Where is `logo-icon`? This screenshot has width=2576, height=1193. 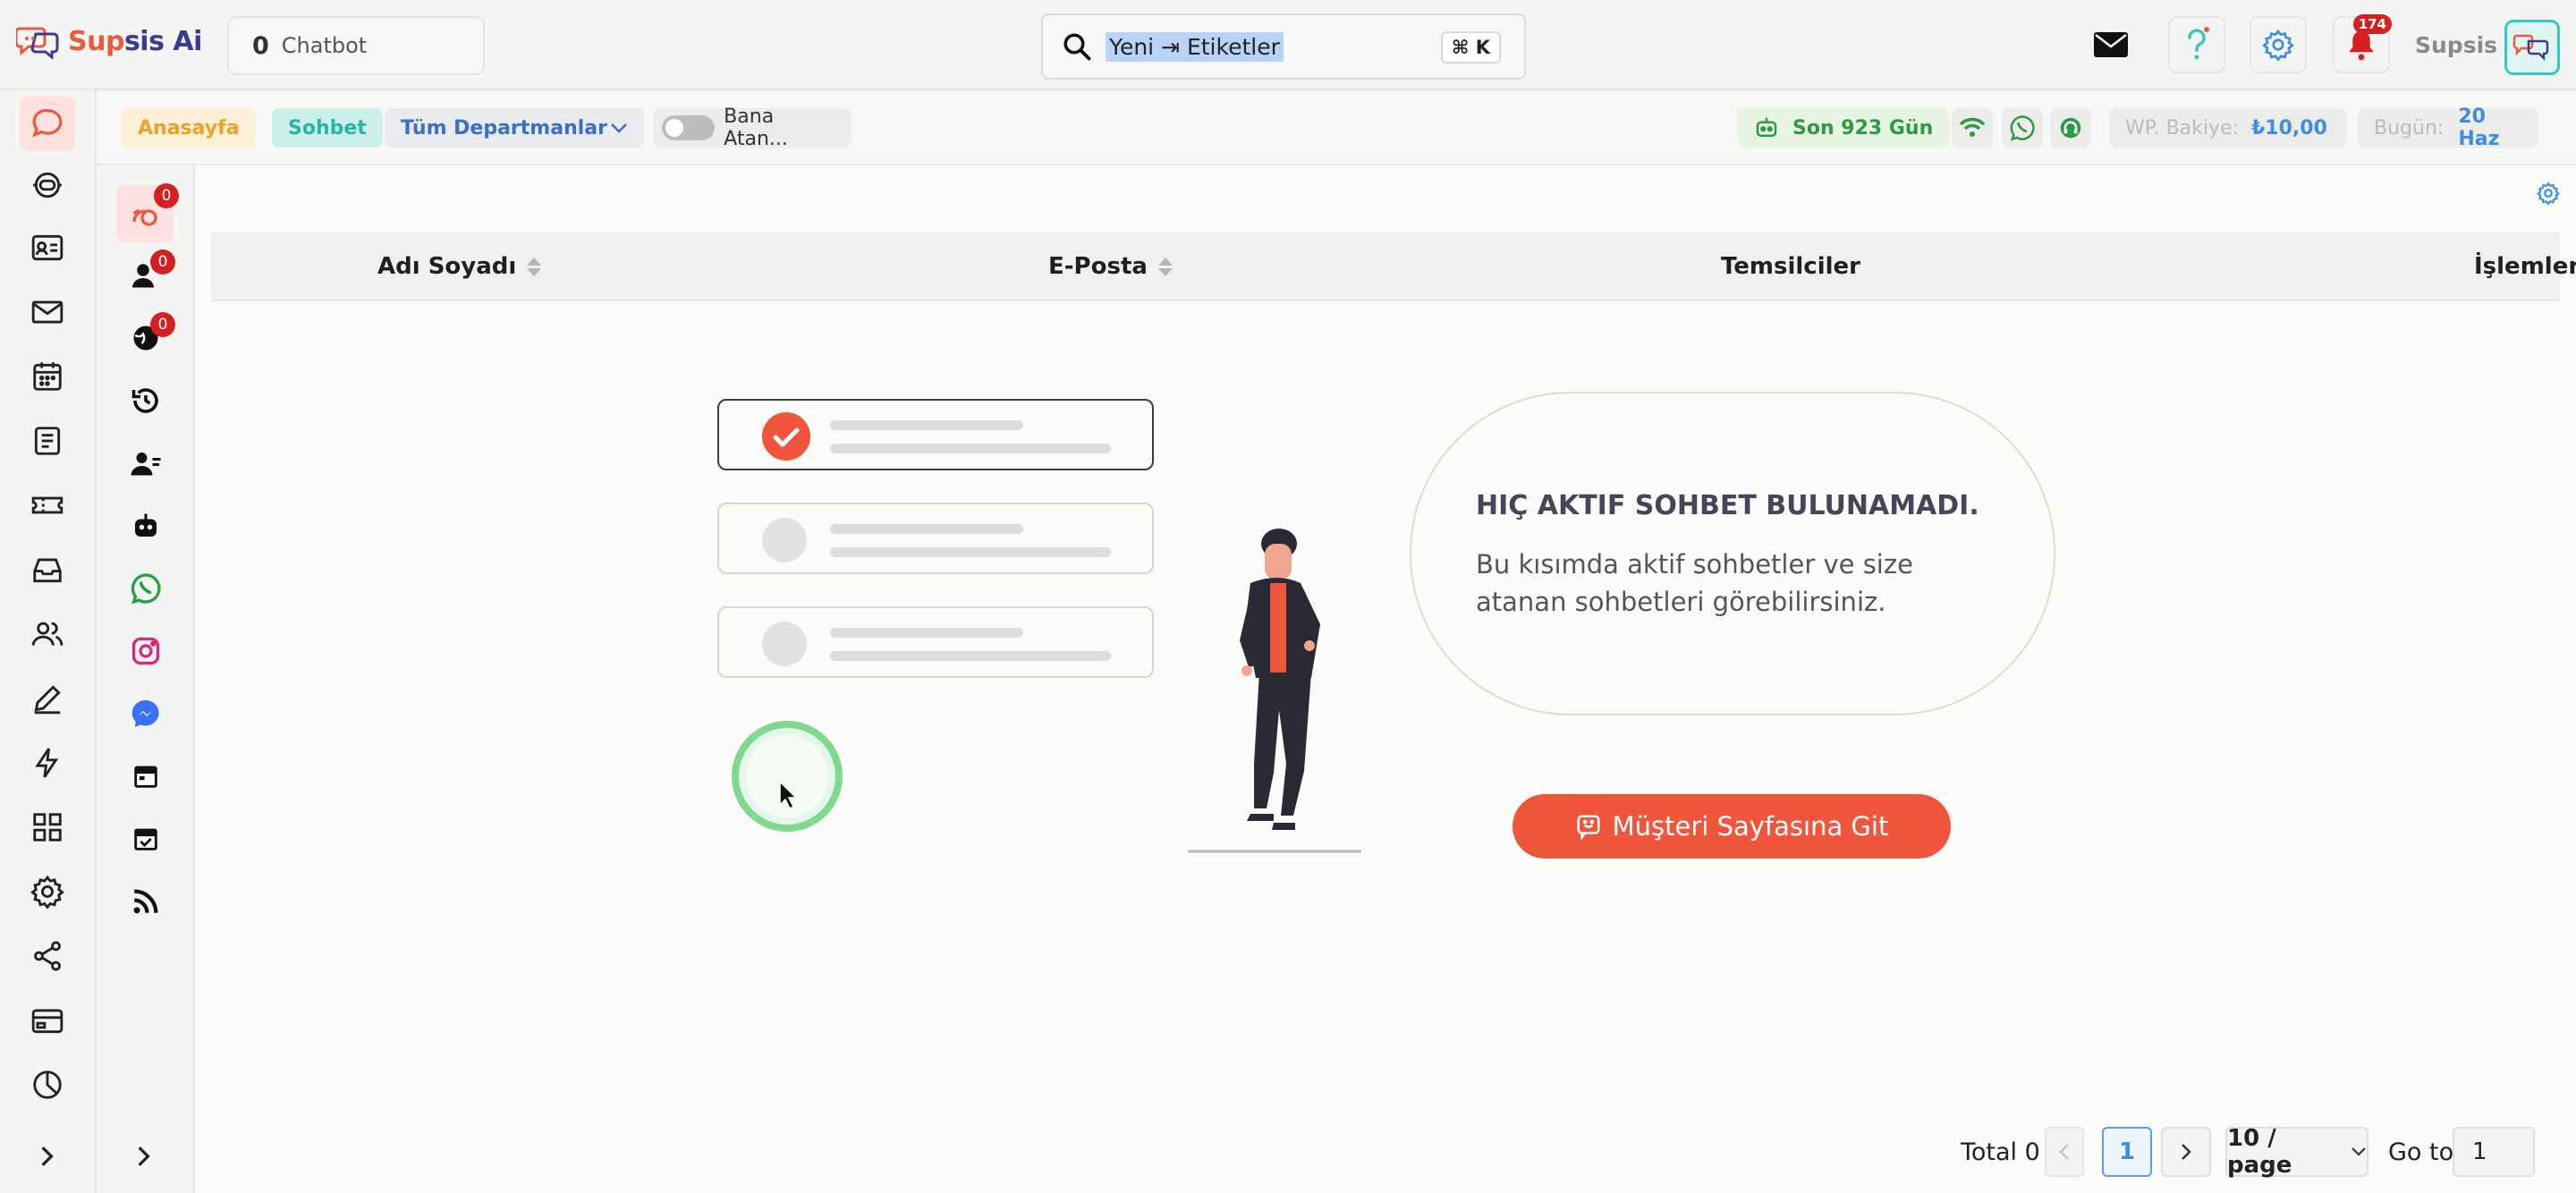 logo-icon is located at coordinates (38, 41).